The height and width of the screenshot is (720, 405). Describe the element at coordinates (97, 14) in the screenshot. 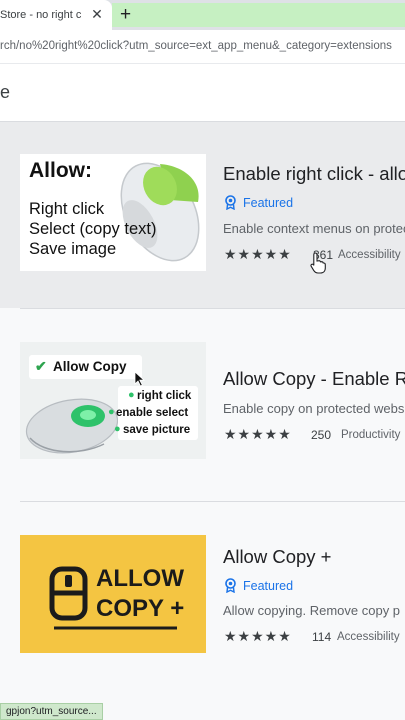

I see `tab-close-icon: ✕` at that location.